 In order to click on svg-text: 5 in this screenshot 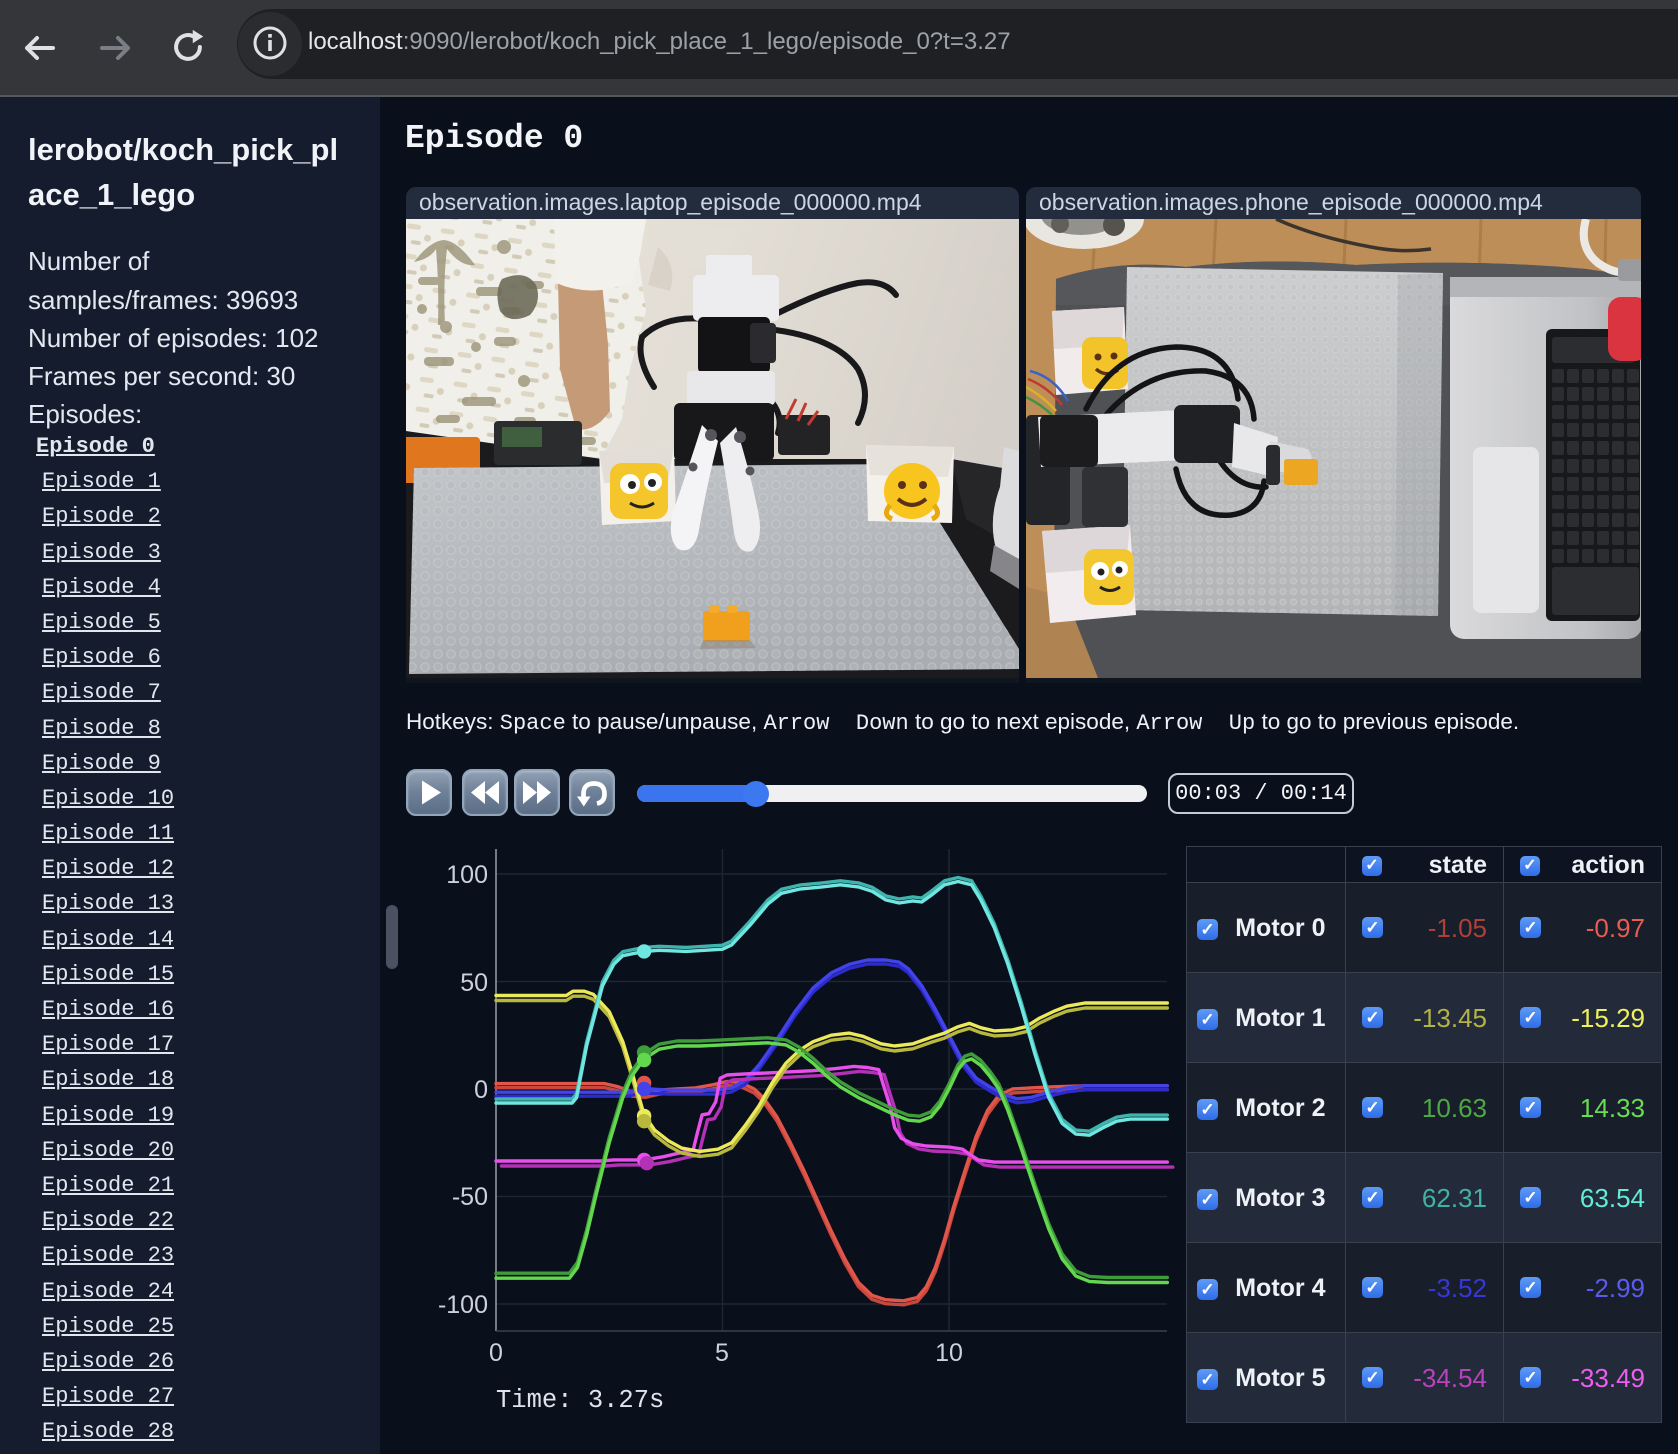, I will do `click(722, 1353)`.